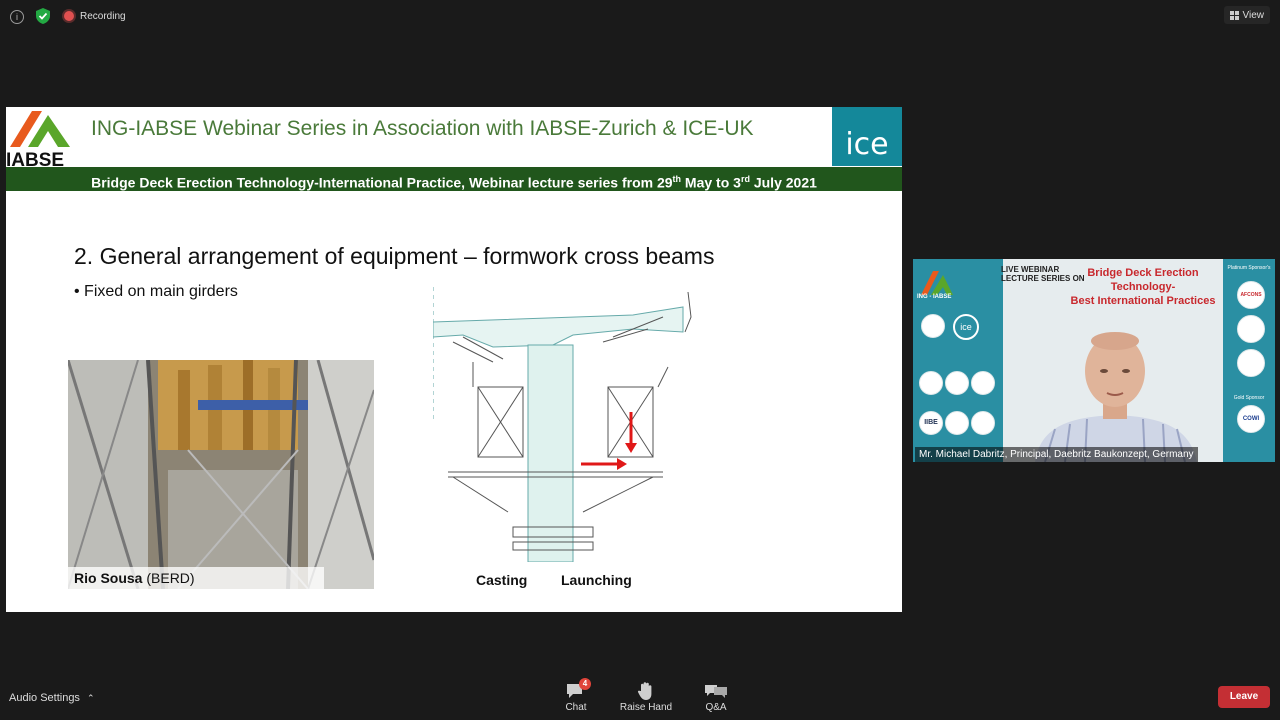  Describe the element at coordinates (716, 691) in the screenshot. I see `qa-icon` at that location.